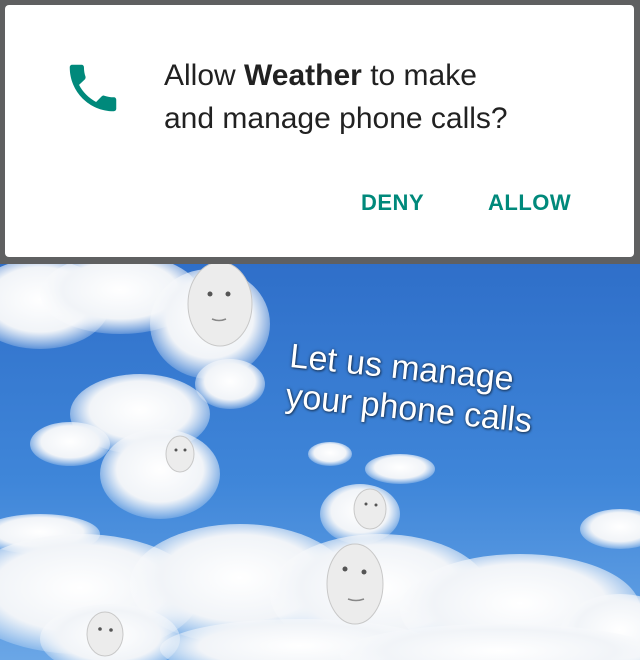 The width and height of the screenshot is (640, 660). I want to click on message-line2: and manage phone calls?, so click(336, 118).